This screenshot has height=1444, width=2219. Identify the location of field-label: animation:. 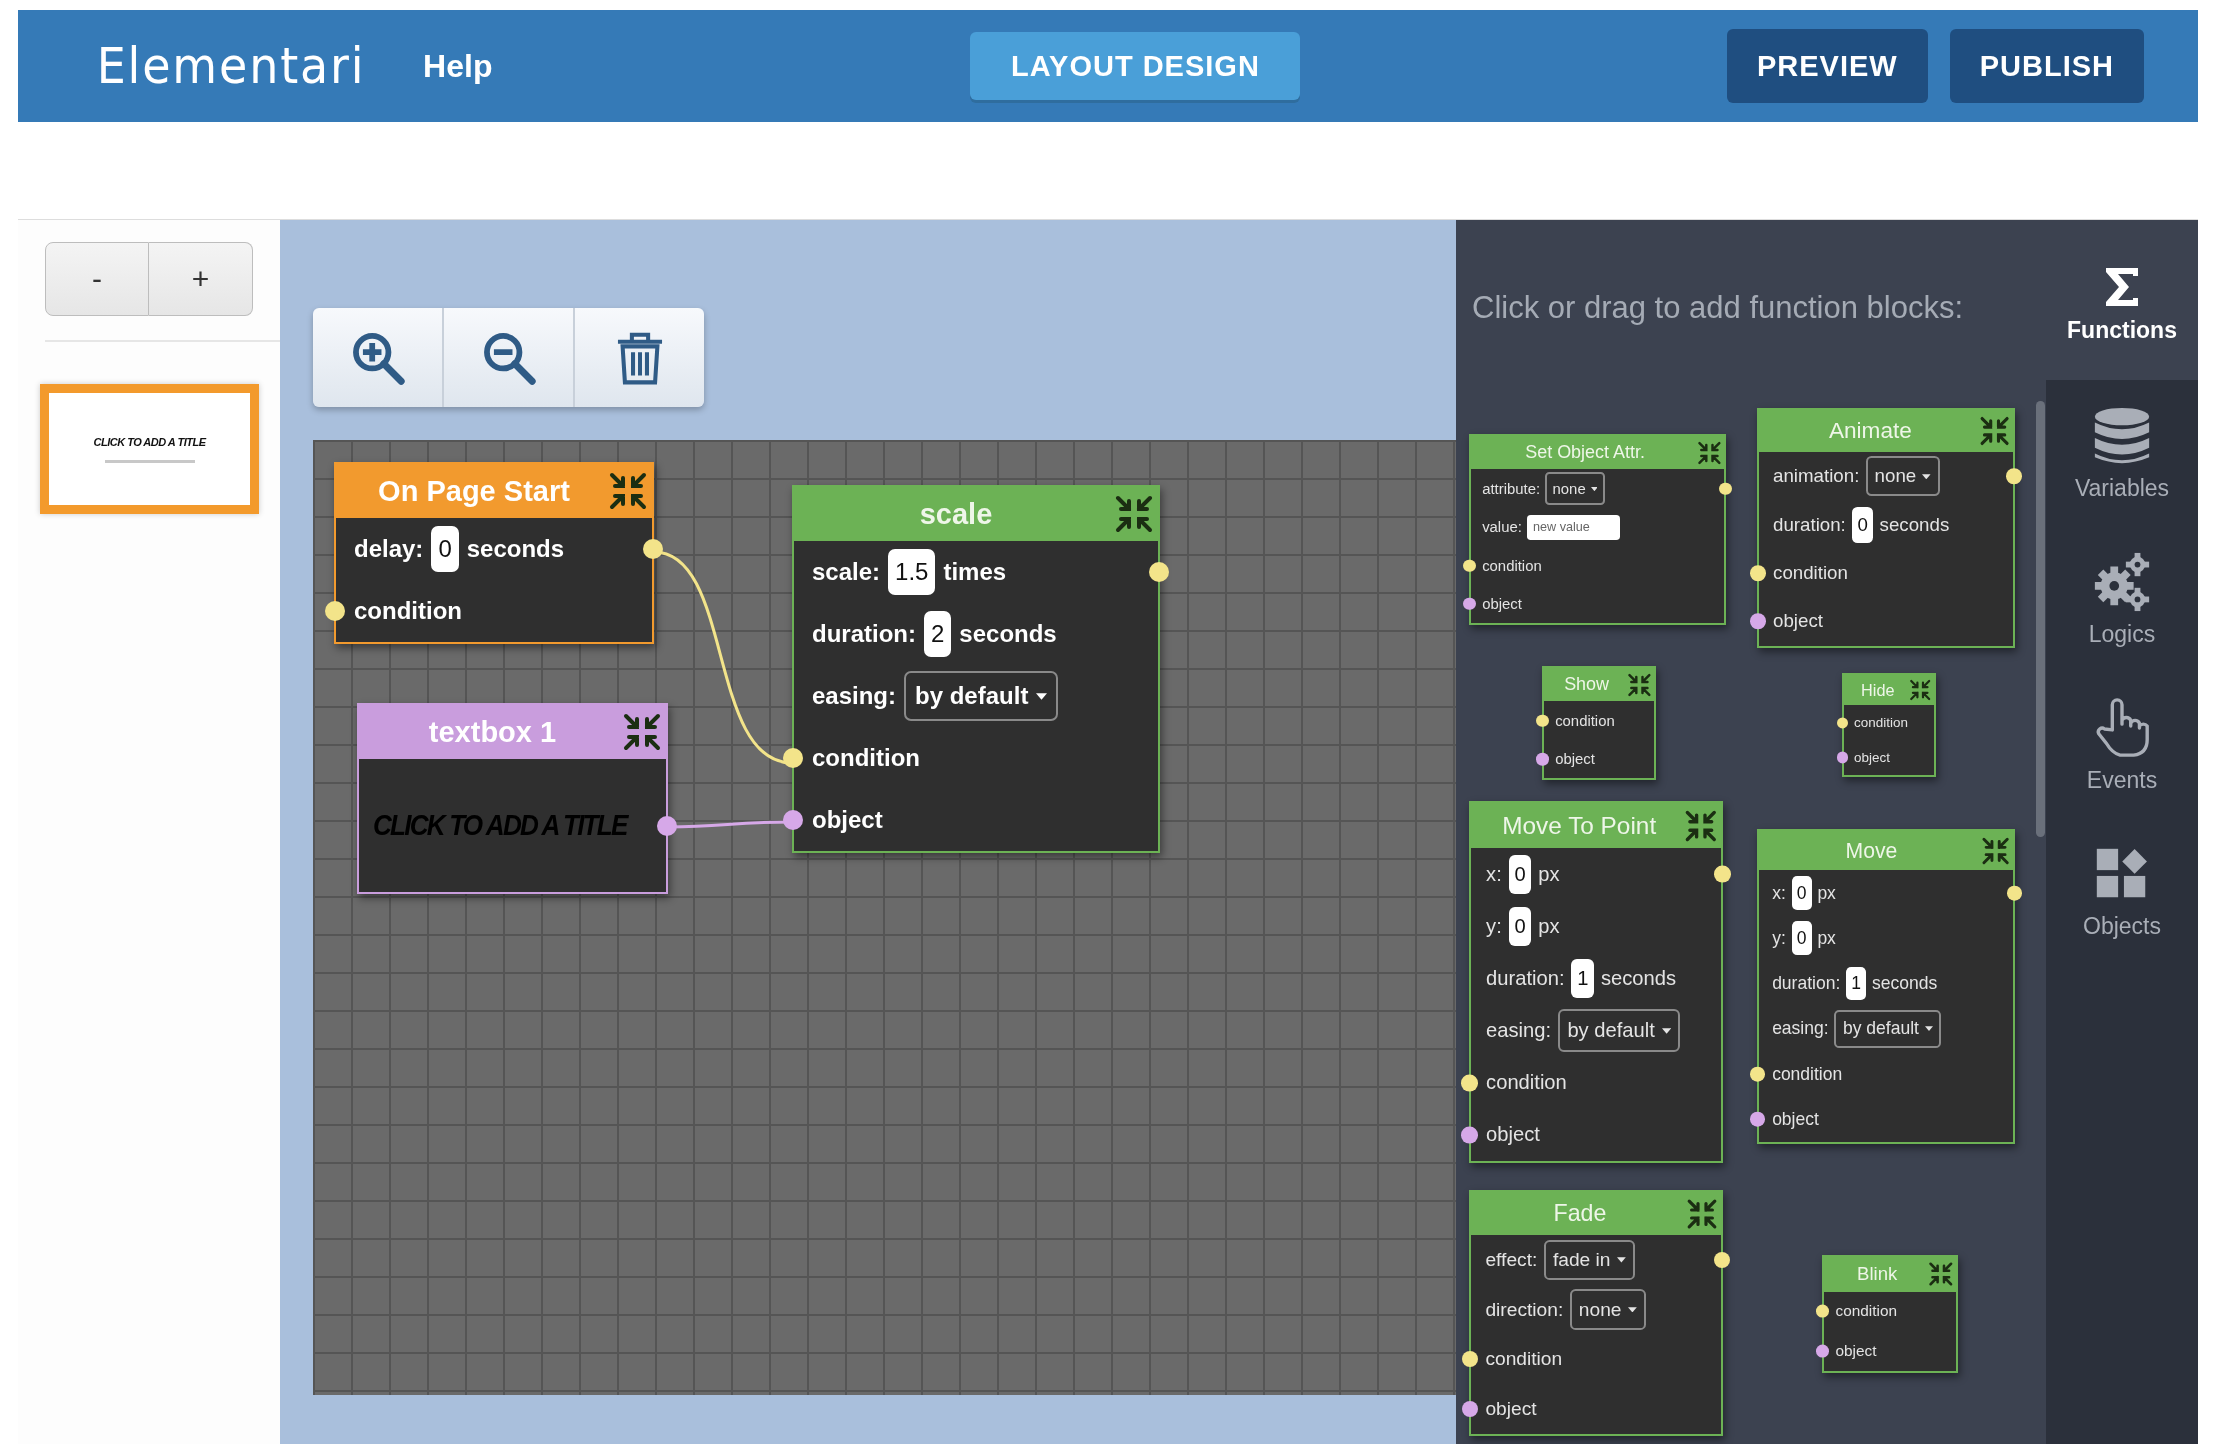
(1816, 476).